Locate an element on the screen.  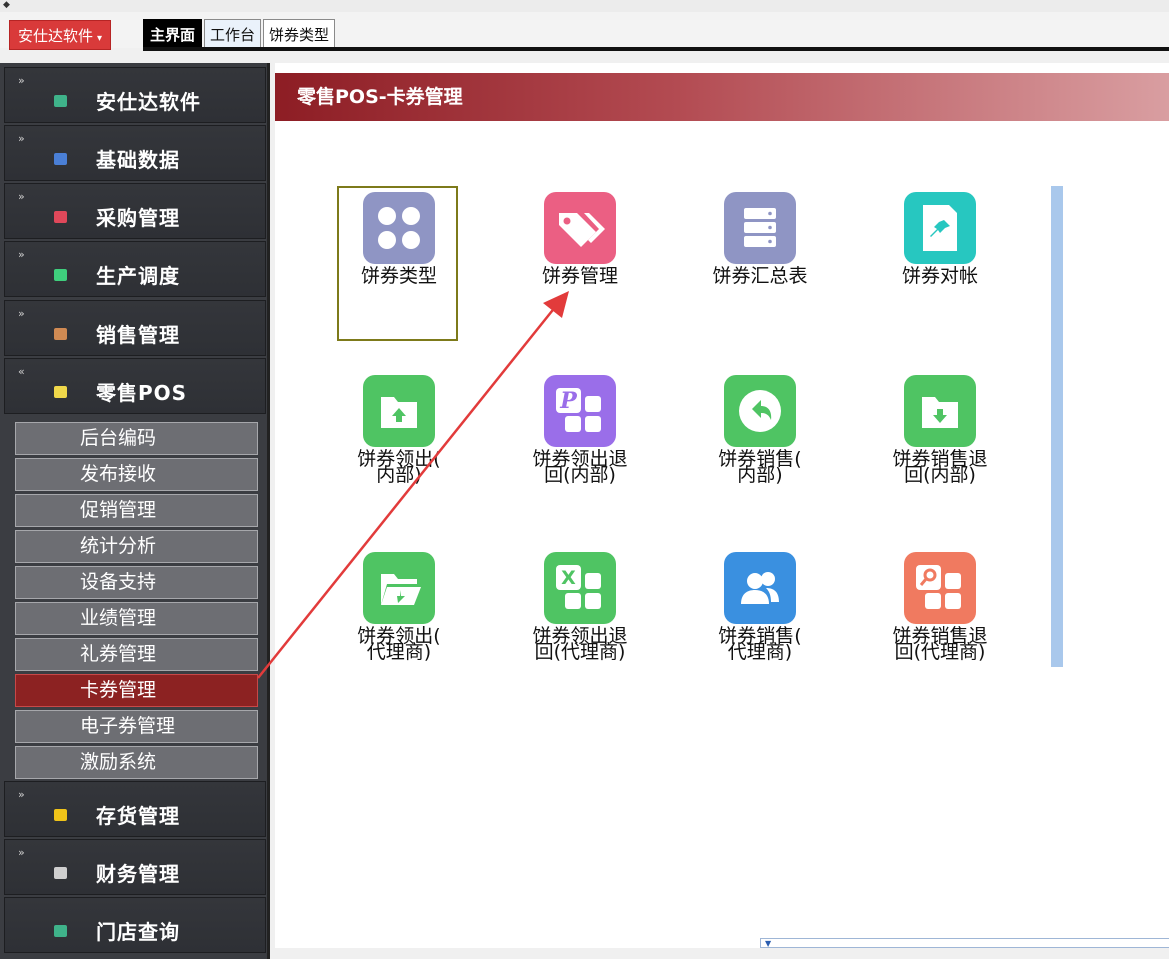
launcher-coupon-summary: 饼券汇总表 is located at coordinates (760, 239).